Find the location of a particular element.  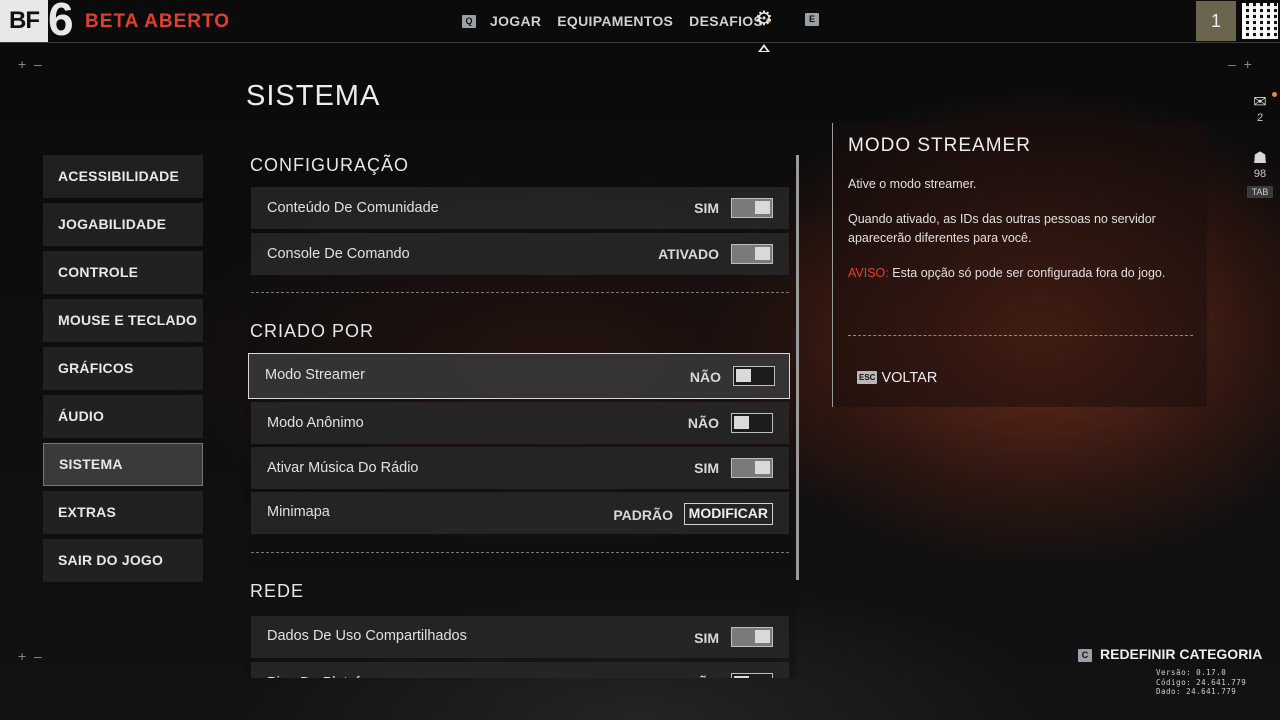

back-button: ESC VOLTAR is located at coordinates (897, 378).